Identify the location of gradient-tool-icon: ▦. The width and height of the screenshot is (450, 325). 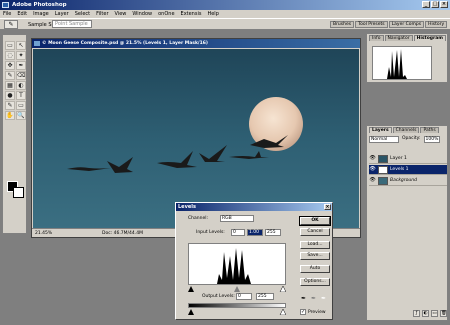
(10, 85).